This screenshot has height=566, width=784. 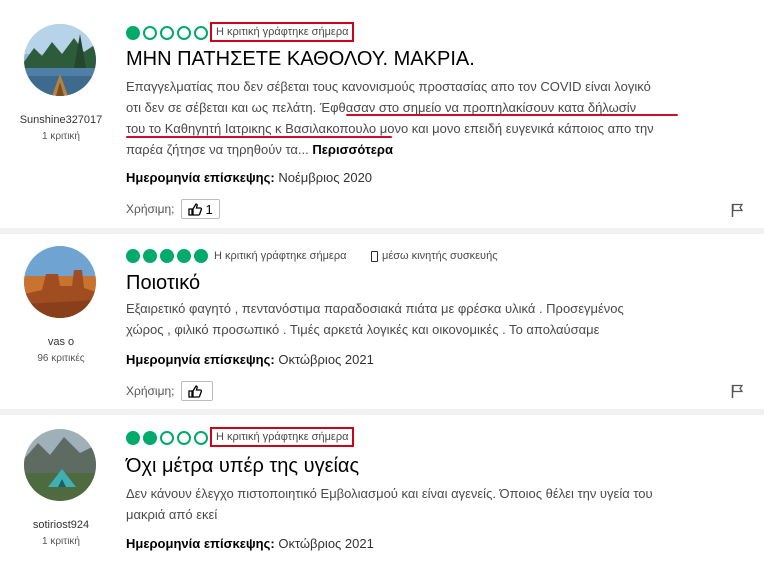 I want to click on device-note: μέσω κινητής συσκευής, so click(x=434, y=256).